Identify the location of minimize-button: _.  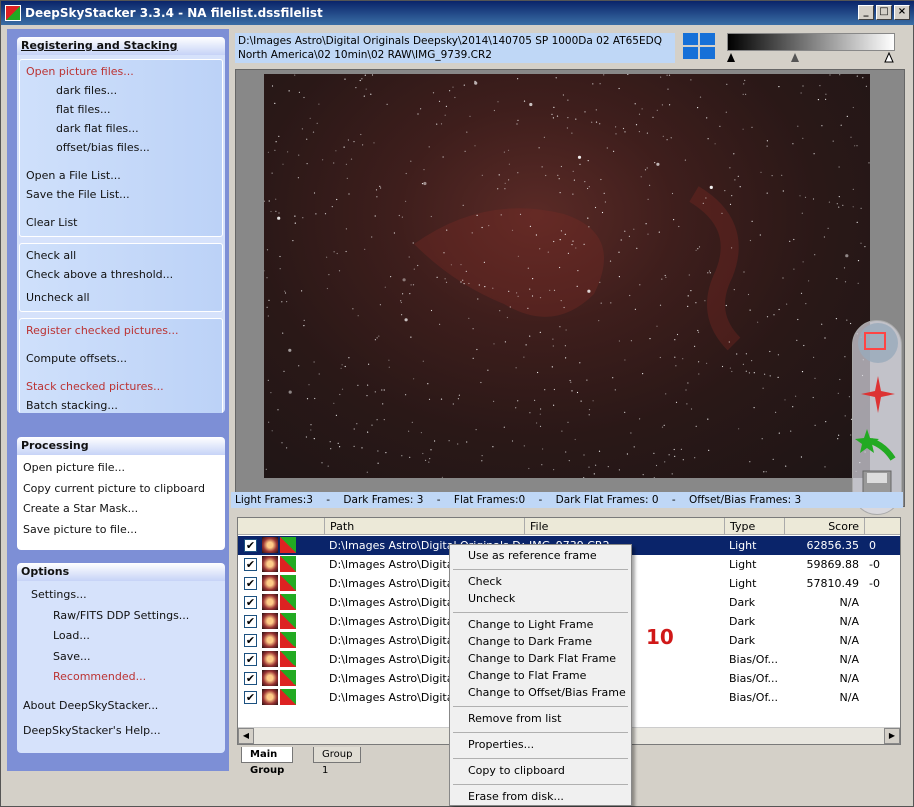
(866, 12).